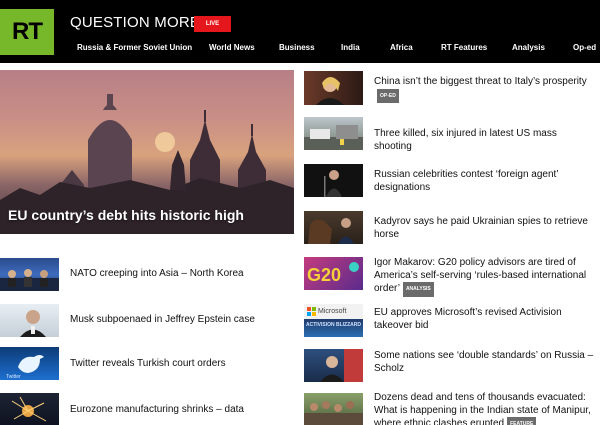  I want to click on portrait-photo, so click(29, 320).